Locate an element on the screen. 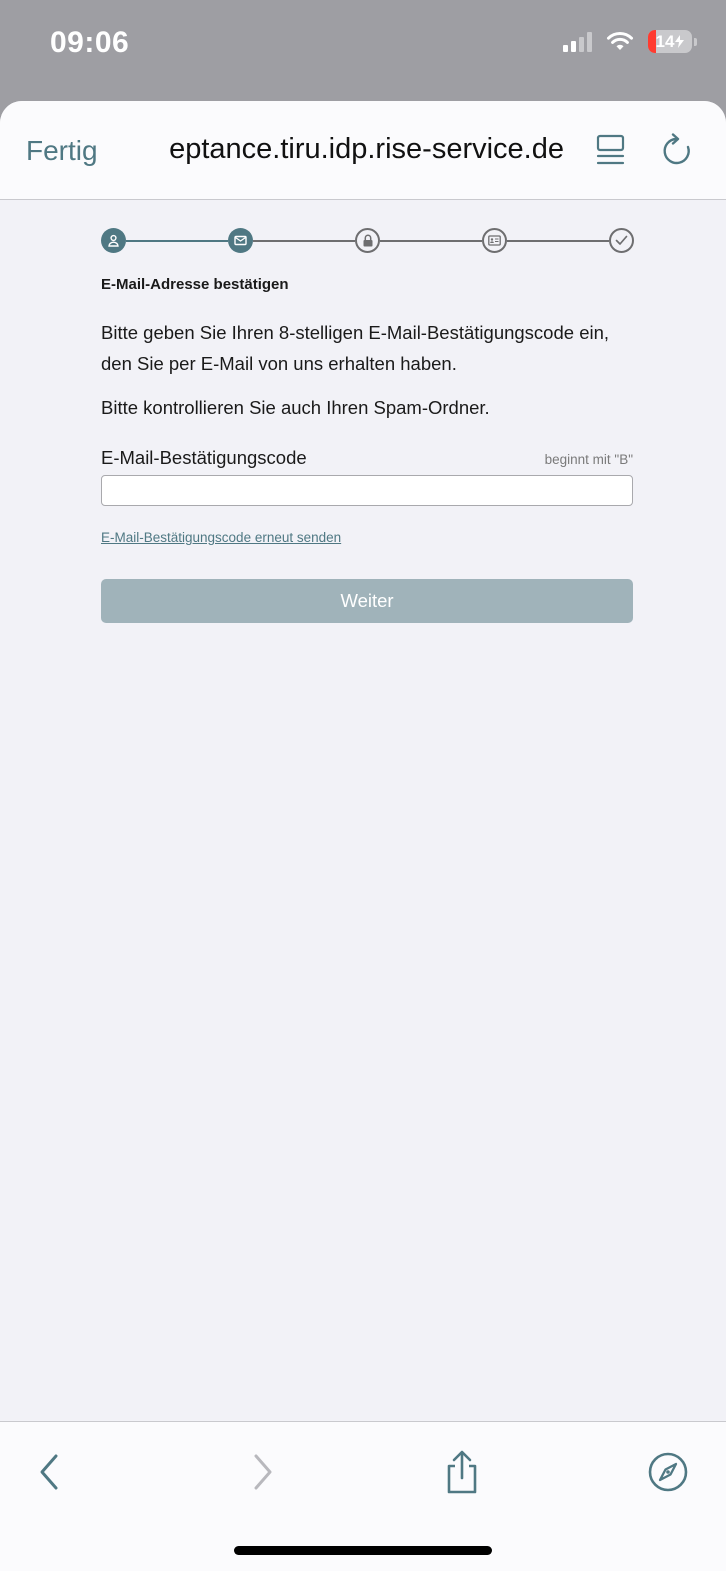  compass-icon is located at coordinates (668, 1472).